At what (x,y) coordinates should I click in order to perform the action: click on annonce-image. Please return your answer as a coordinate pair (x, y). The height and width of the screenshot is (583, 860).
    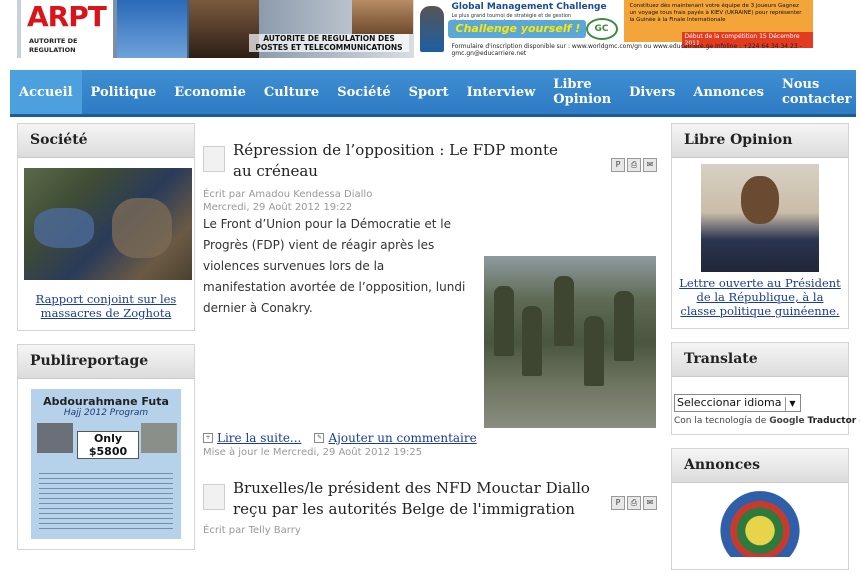
    Looking at the image, I should click on (760, 524).